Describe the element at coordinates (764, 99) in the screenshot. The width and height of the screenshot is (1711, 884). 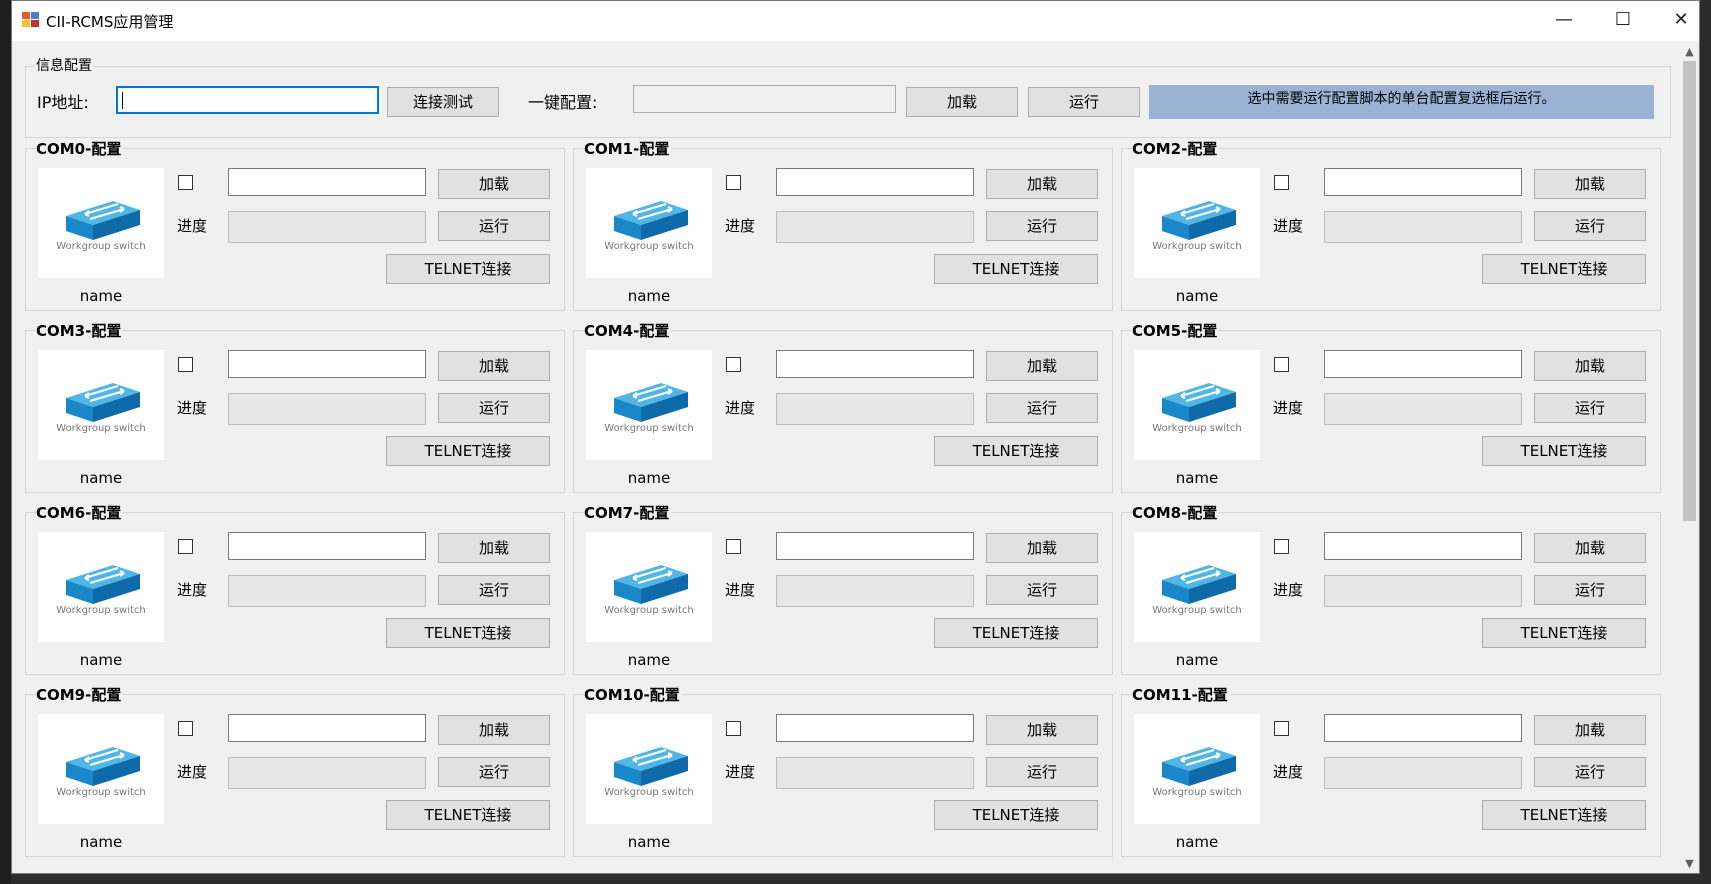
I see `oneclick-config-field` at that location.